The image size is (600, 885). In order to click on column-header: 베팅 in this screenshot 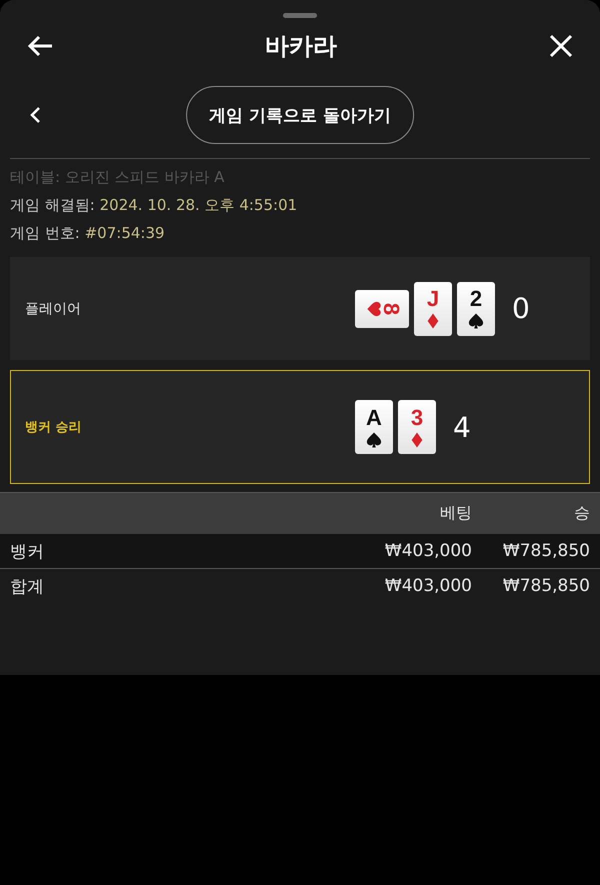, I will do `click(455, 513)`.